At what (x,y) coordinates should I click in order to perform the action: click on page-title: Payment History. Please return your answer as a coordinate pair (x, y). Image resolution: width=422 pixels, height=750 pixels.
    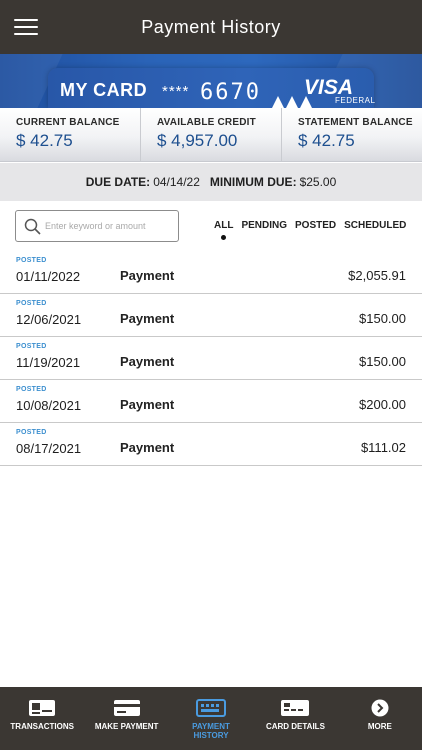
    Looking at the image, I should click on (211, 26).